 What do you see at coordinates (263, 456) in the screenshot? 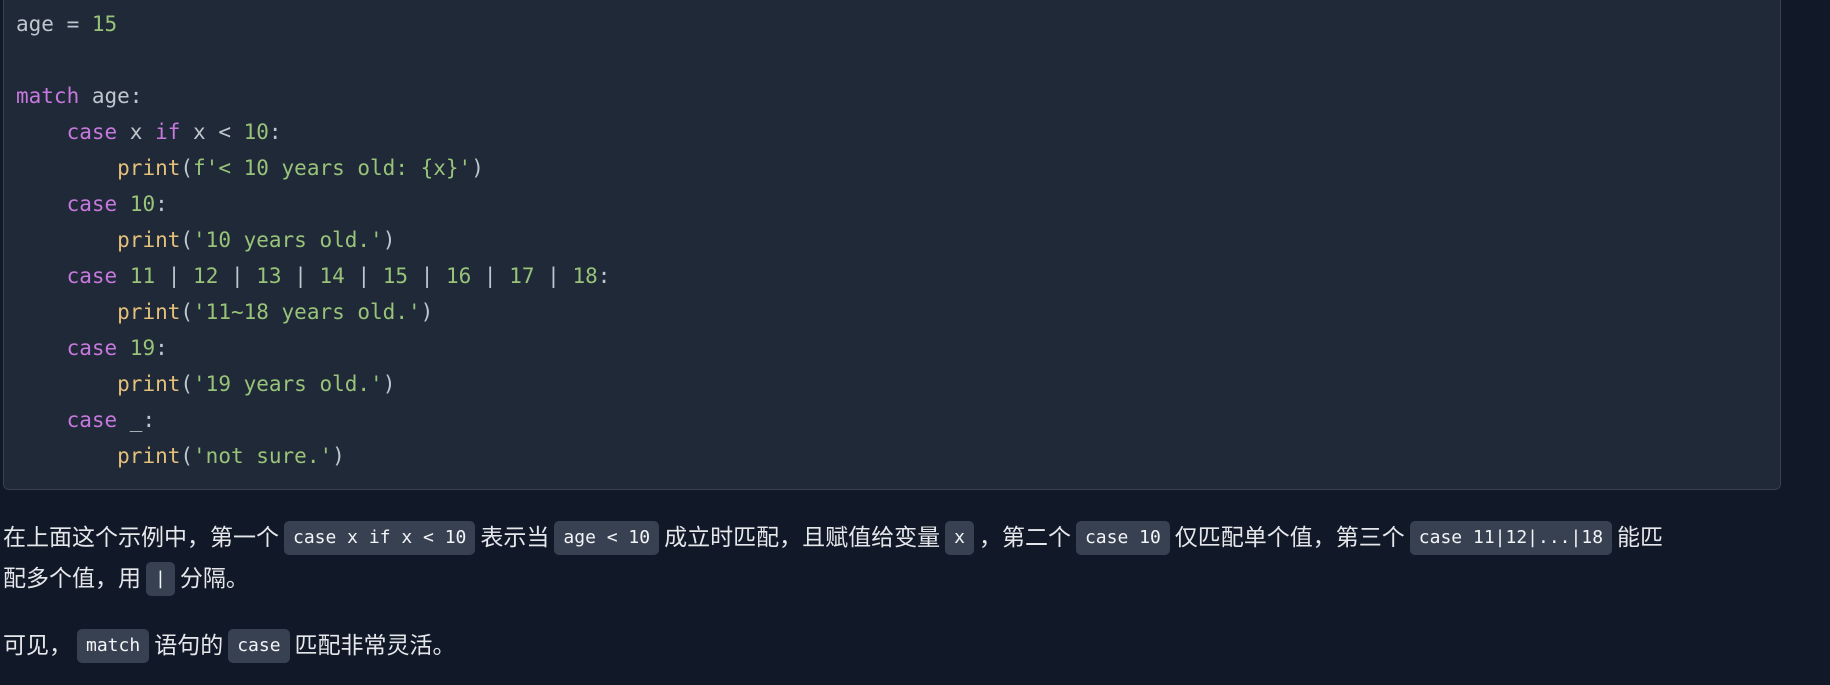
I see `code-token: 'not sure.'` at bounding box center [263, 456].